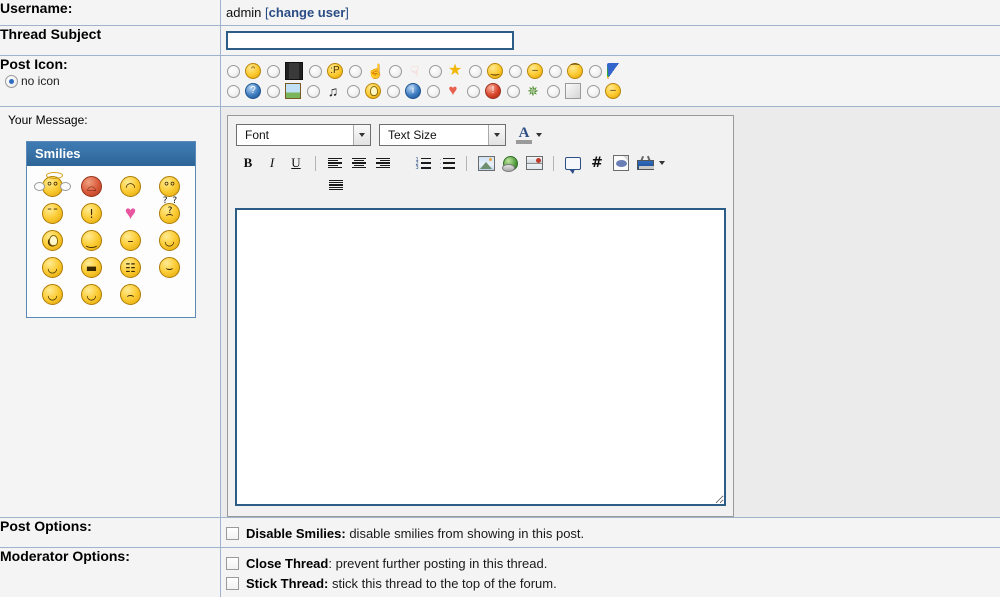 This screenshot has width=1000, height=597. Describe the element at coordinates (91, 294) in the screenshot. I see `smiley-happy2: ◡` at that location.